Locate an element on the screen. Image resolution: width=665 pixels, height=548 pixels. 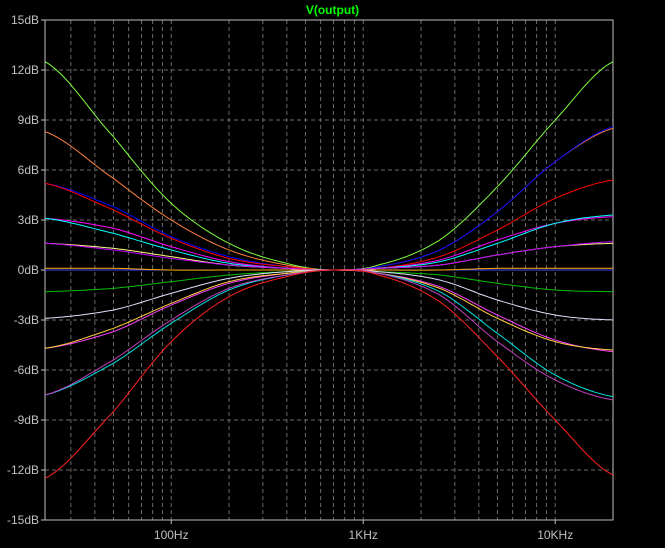
y-tick-label: -9dB is located at coordinates (26, 420).